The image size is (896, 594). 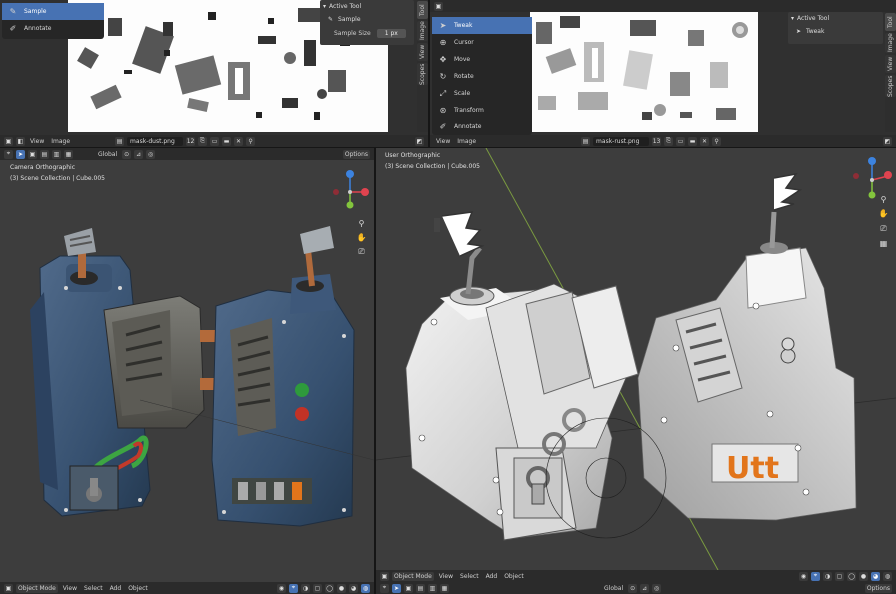 I want to click on tool-annotate-right: ✐ Annotate, so click(x=482, y=126).